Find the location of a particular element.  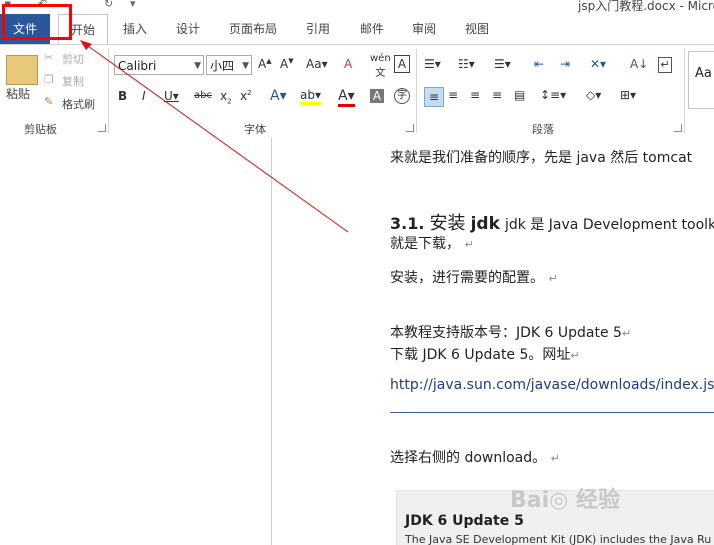

tab-review: 审阅 is located at coordinates (424, 29).